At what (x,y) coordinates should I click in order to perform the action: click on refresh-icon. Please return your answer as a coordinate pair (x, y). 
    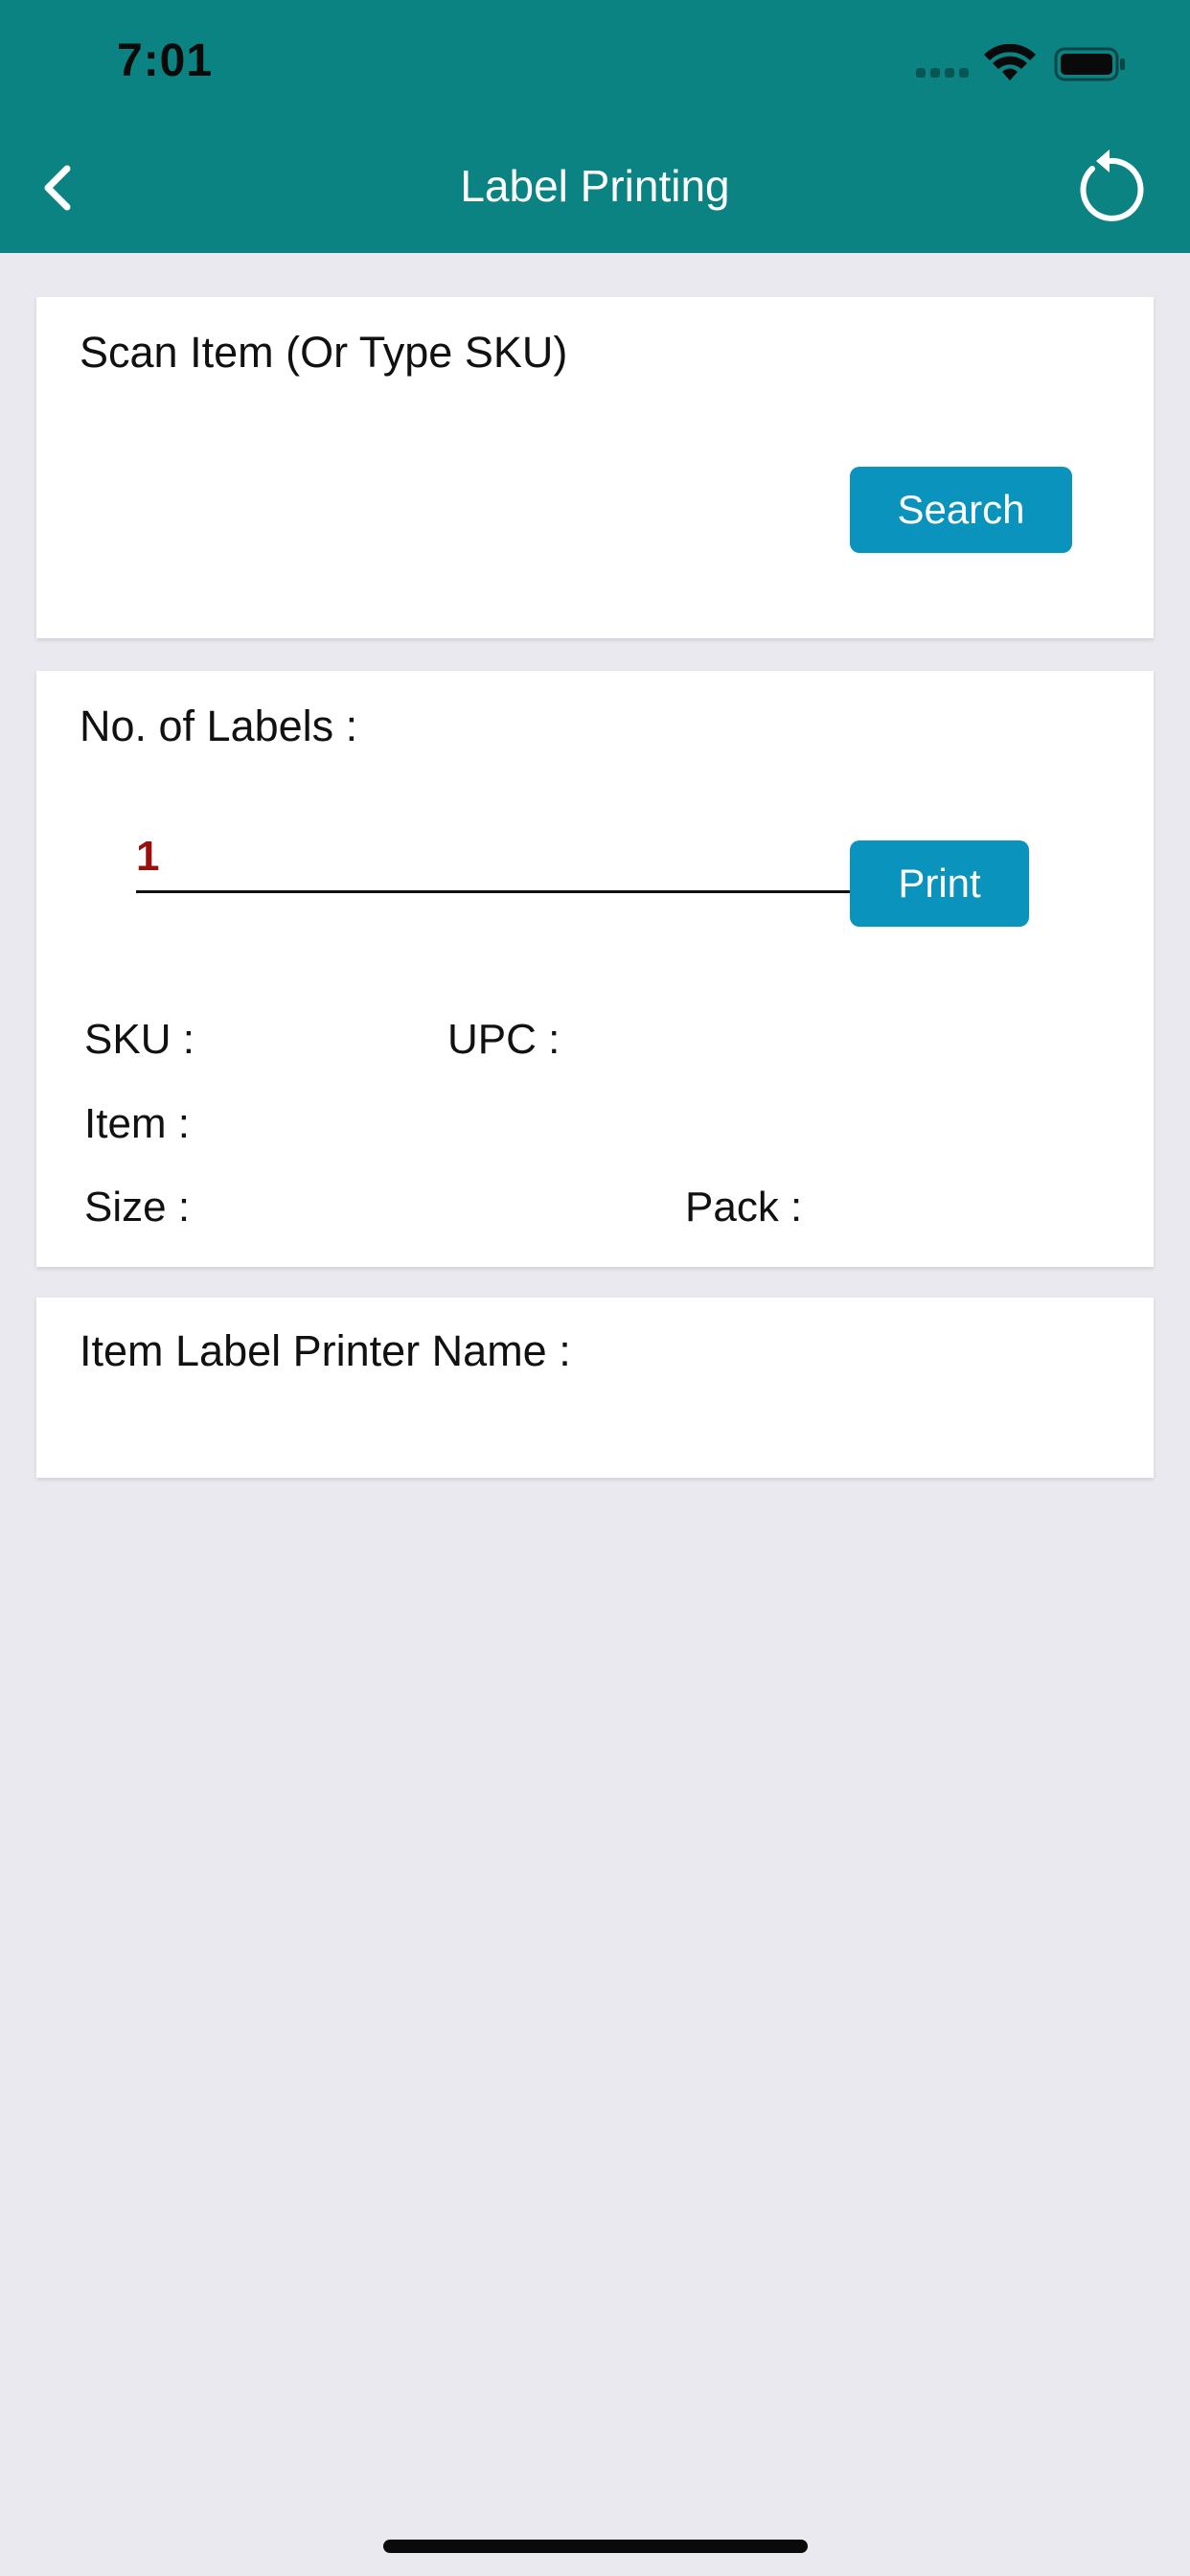
    Looking at the image, I should click on (1109, 186).